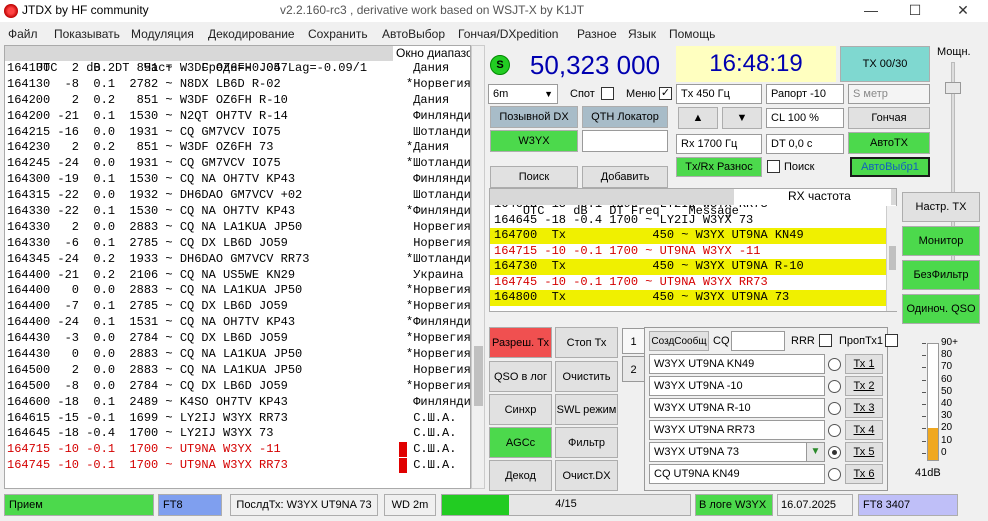  I want to click on minimize-icon: —, so click(871, 11).